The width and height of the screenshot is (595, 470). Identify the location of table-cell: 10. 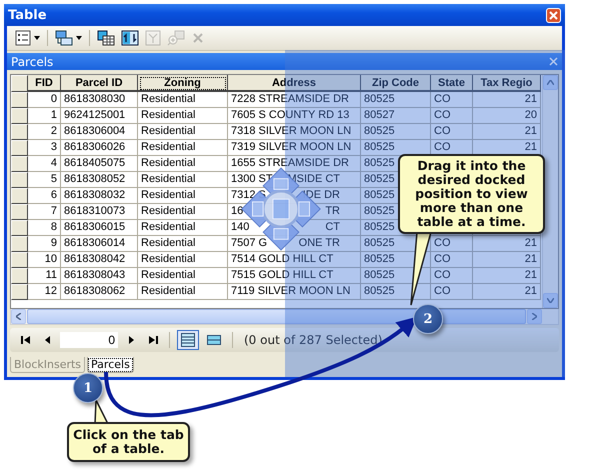
(50, 259).